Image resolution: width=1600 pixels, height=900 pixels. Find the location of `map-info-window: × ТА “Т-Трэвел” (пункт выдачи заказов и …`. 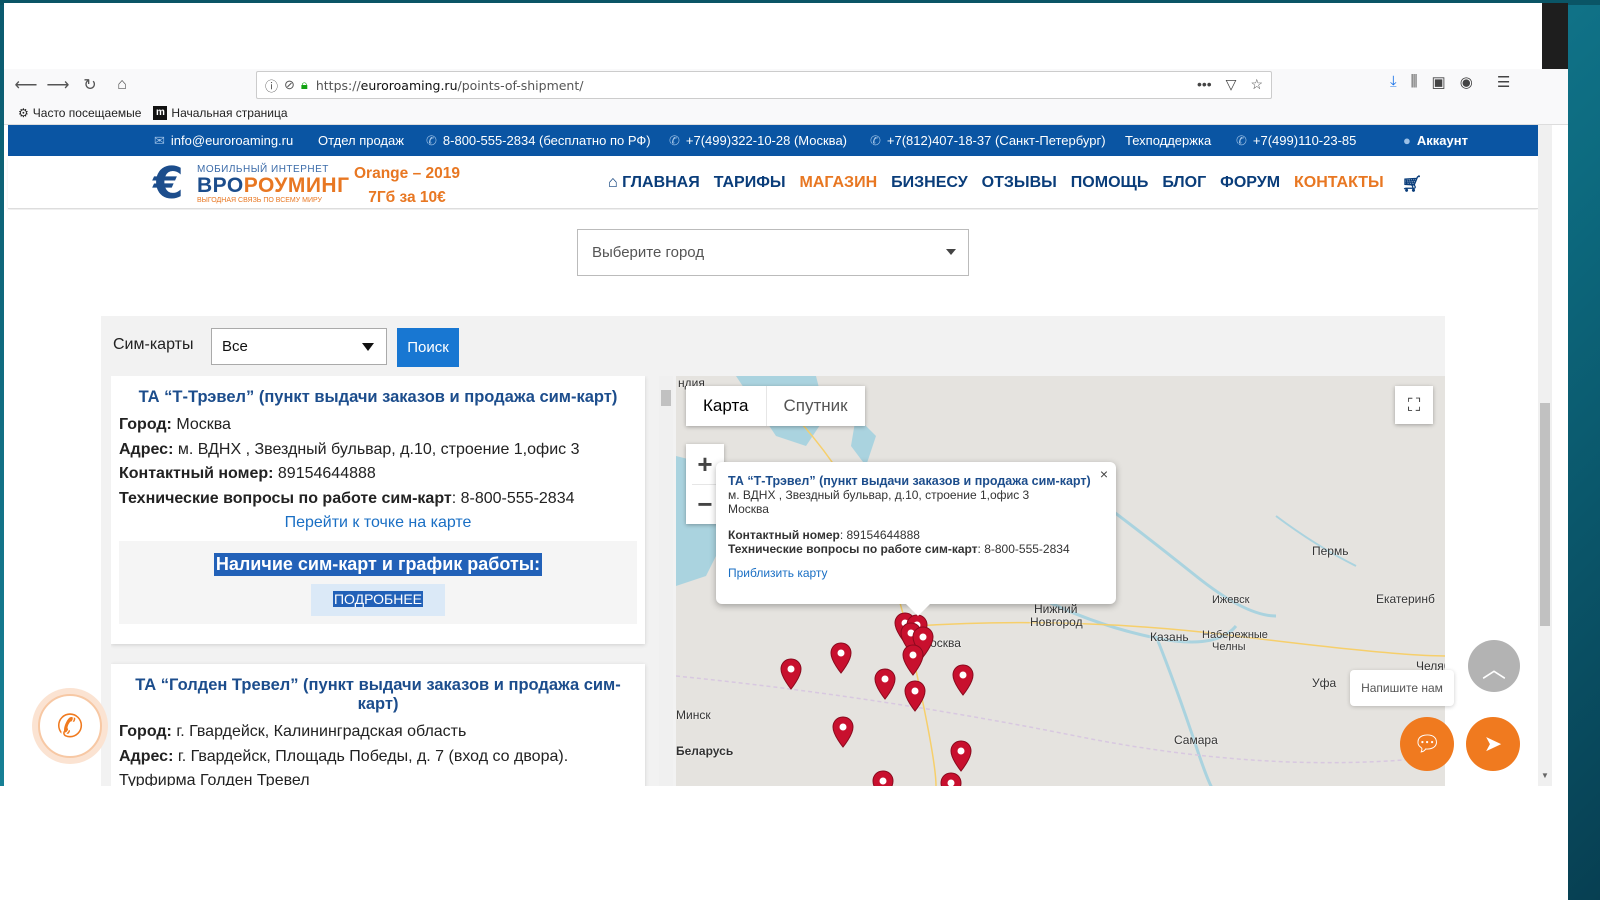

map-info-window: × ТА “Т-Трэвел” (пункт выдачи заказов и … is located at coordinates (916, 539).